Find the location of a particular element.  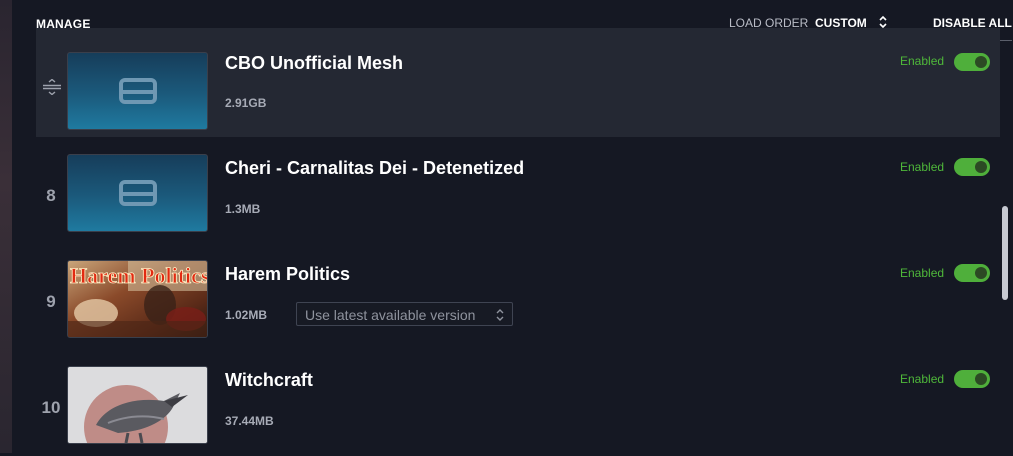

mod-size: 1.3MB is located at coordinates (243, 209).